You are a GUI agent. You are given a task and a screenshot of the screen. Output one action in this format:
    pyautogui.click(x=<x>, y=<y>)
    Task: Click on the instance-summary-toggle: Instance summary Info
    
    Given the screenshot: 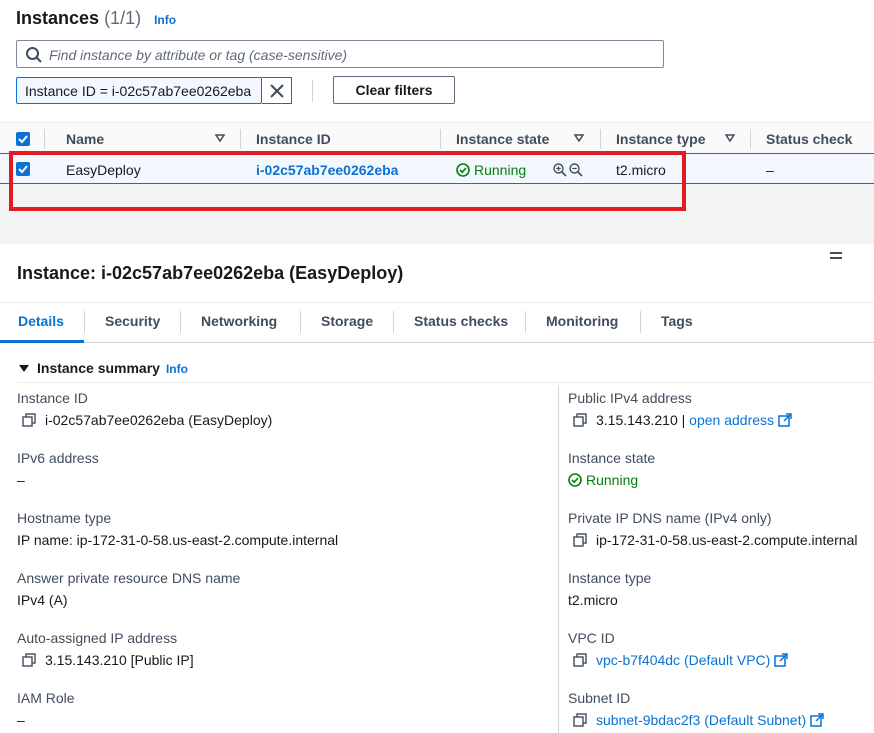 What is the action you would take?
    pyautogui.click(x=103, y=368)
    